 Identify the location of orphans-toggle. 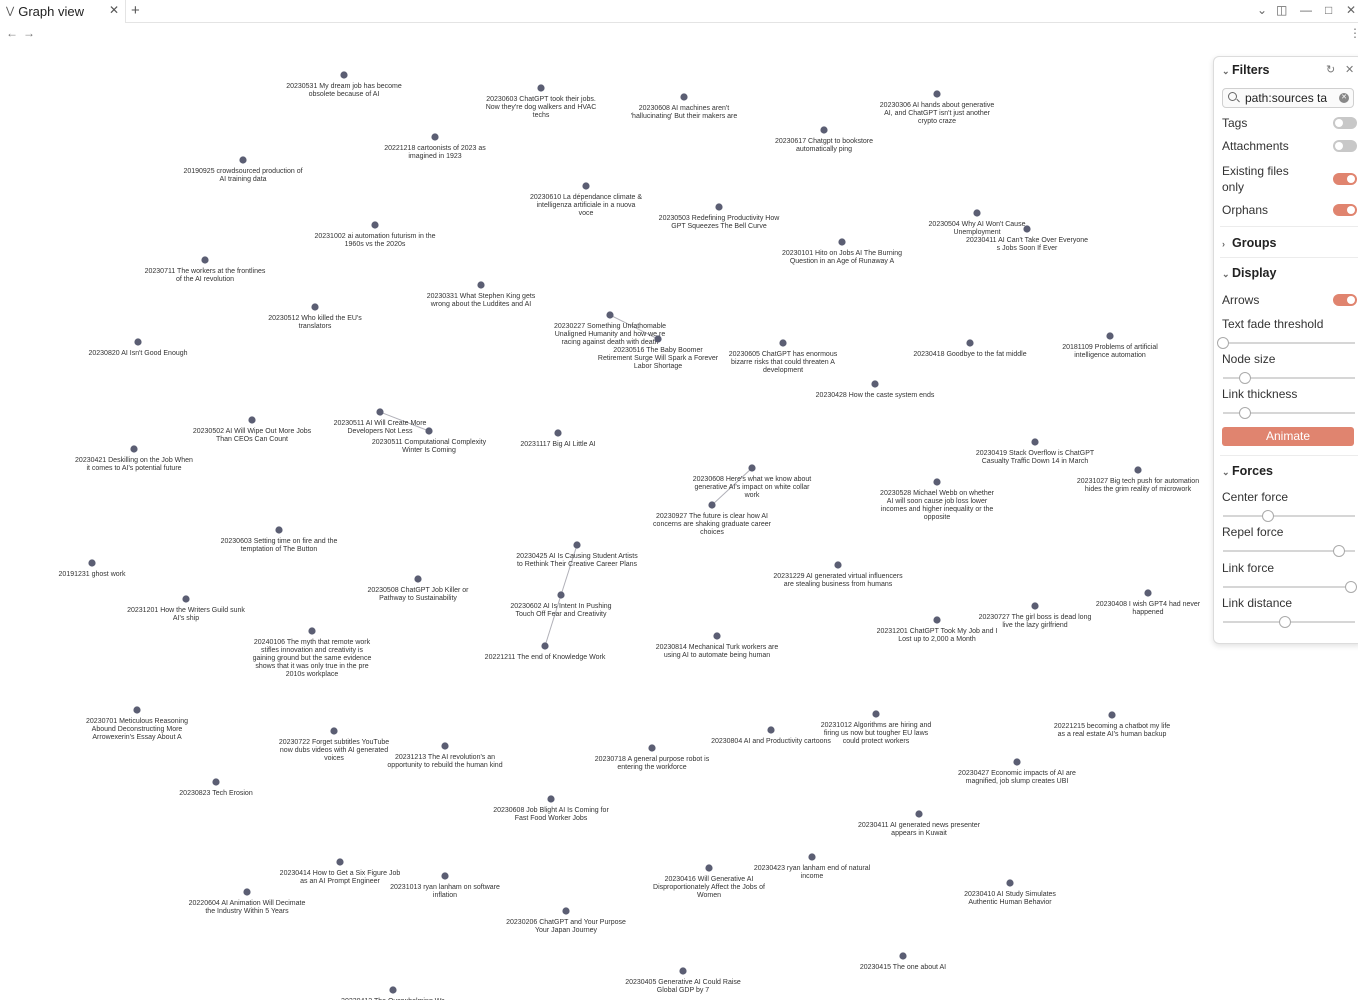
(1345, 210).